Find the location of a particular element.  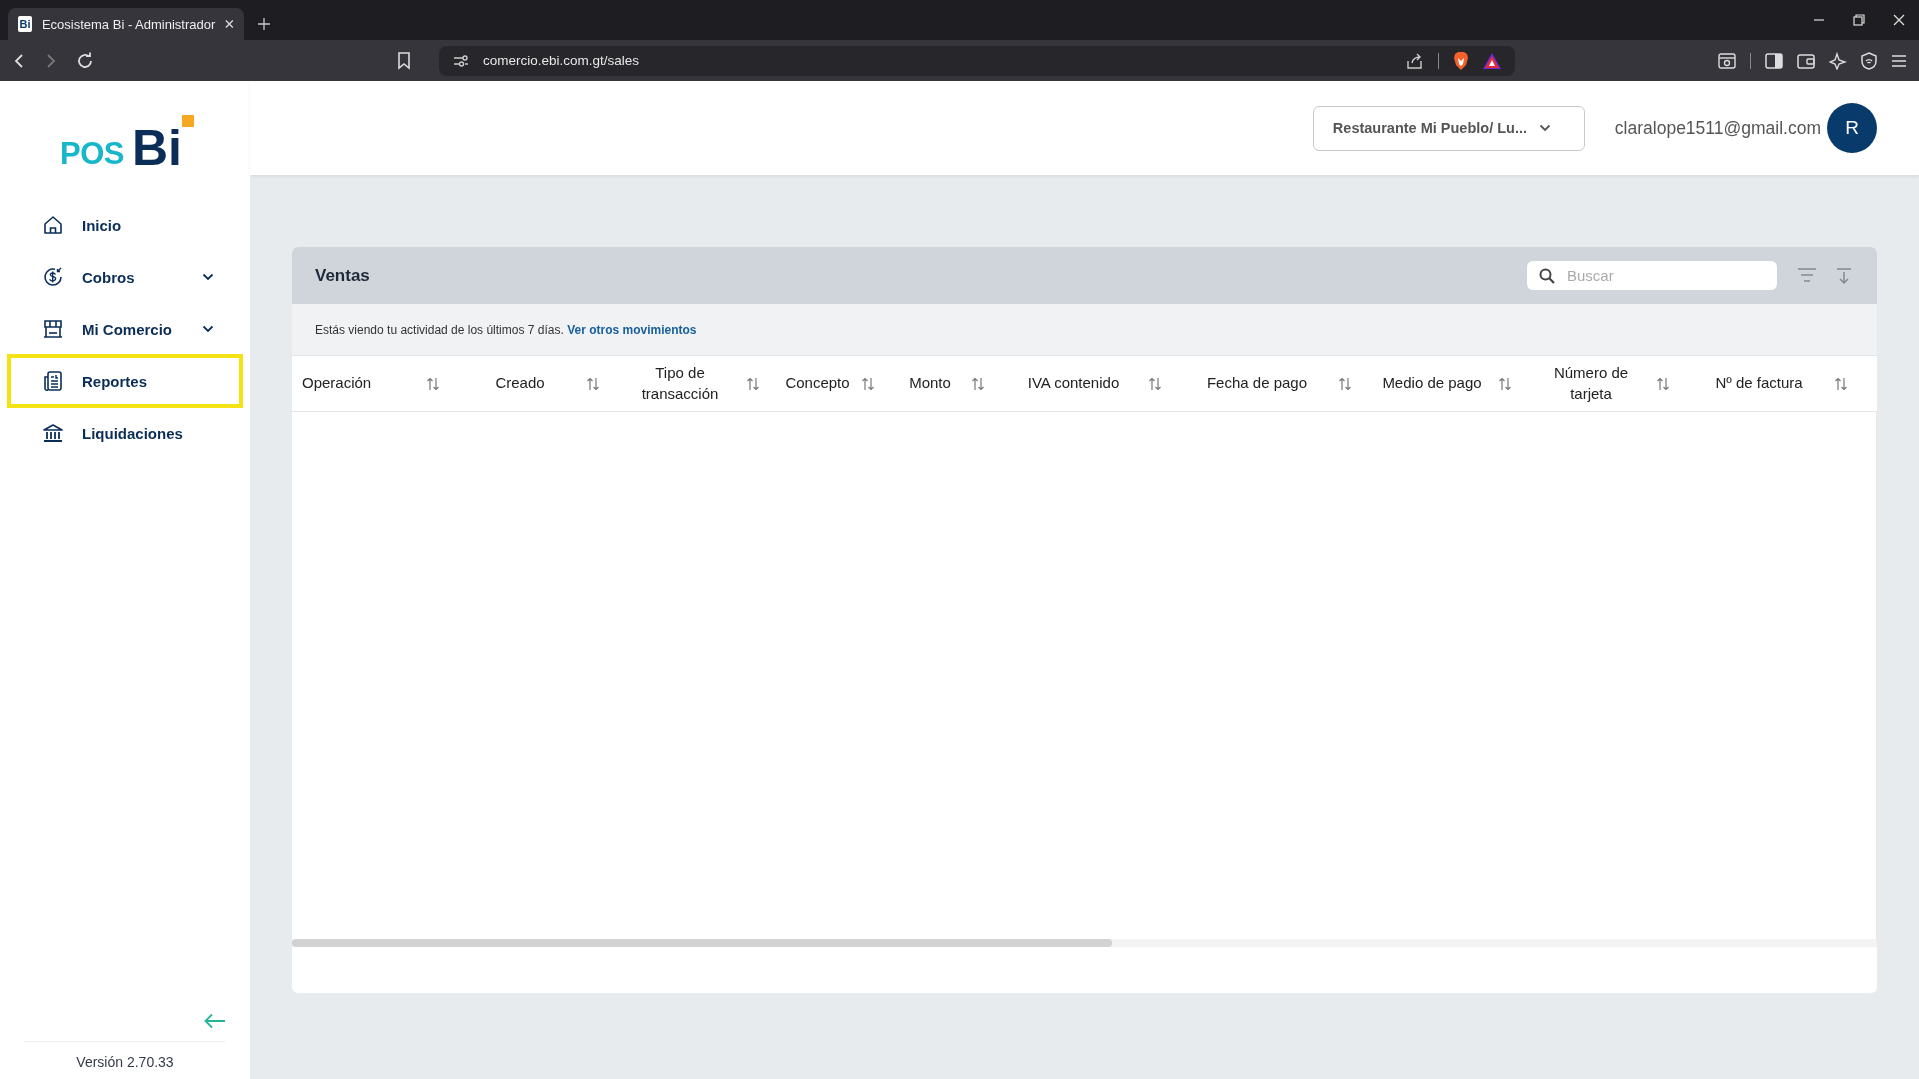

wallet-icon is located at coordinates (1806, 60).